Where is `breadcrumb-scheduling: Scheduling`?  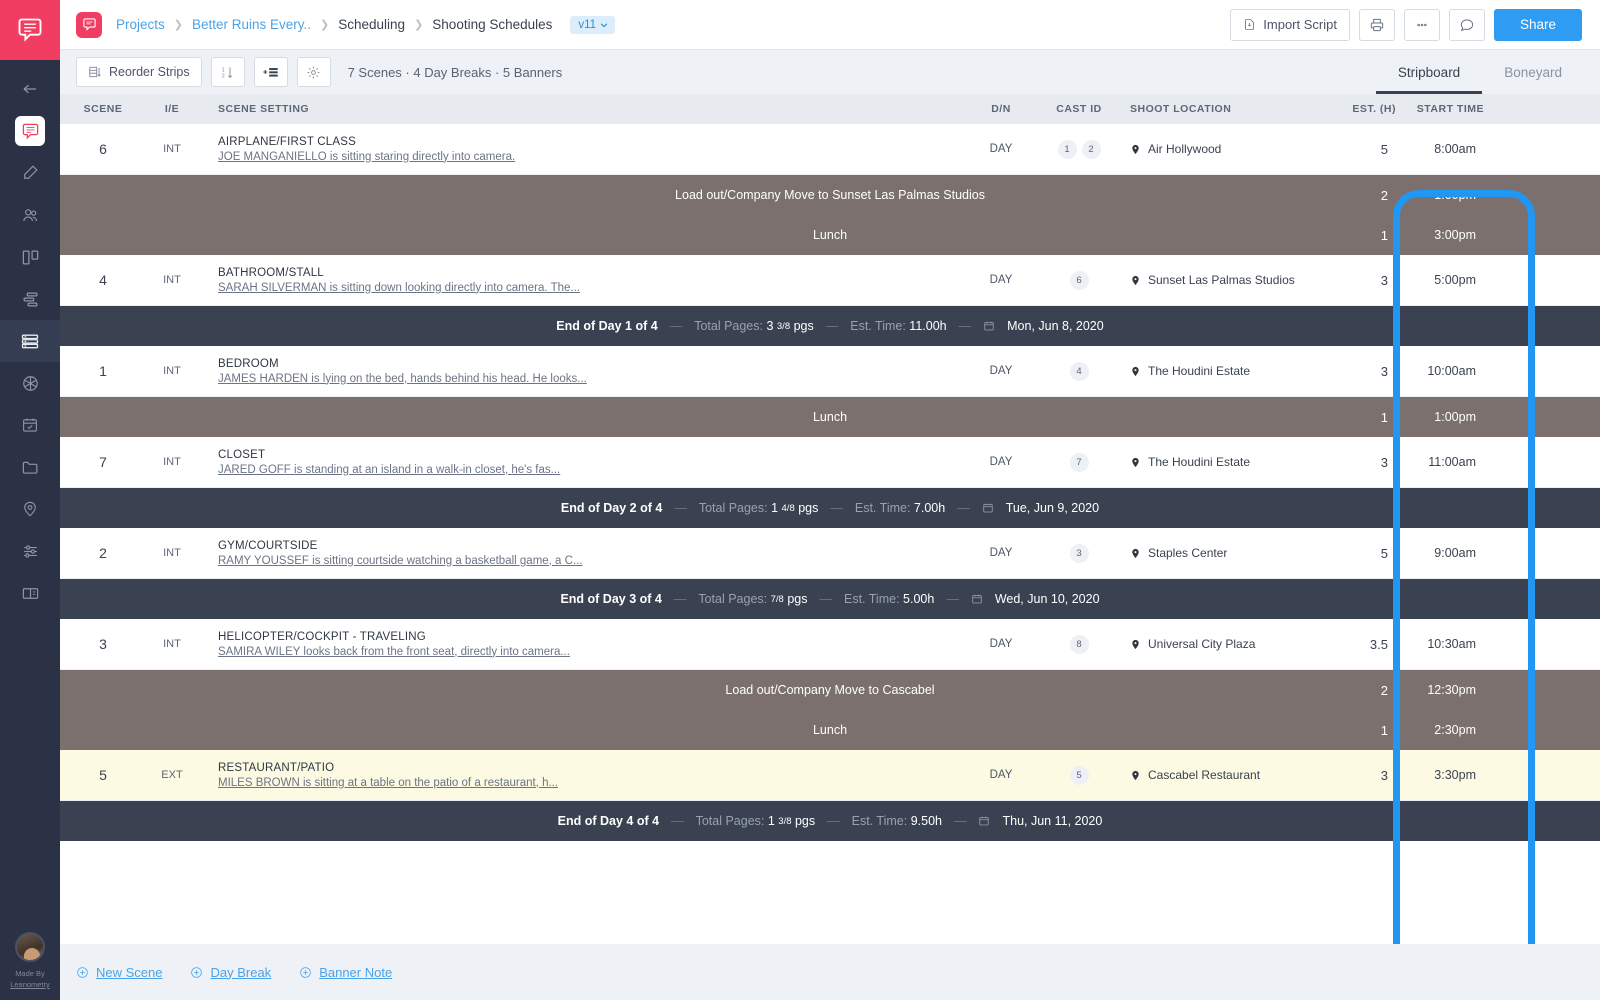
breadcrumb-scheduling: Scheduling is located at coordinates (371, 24).